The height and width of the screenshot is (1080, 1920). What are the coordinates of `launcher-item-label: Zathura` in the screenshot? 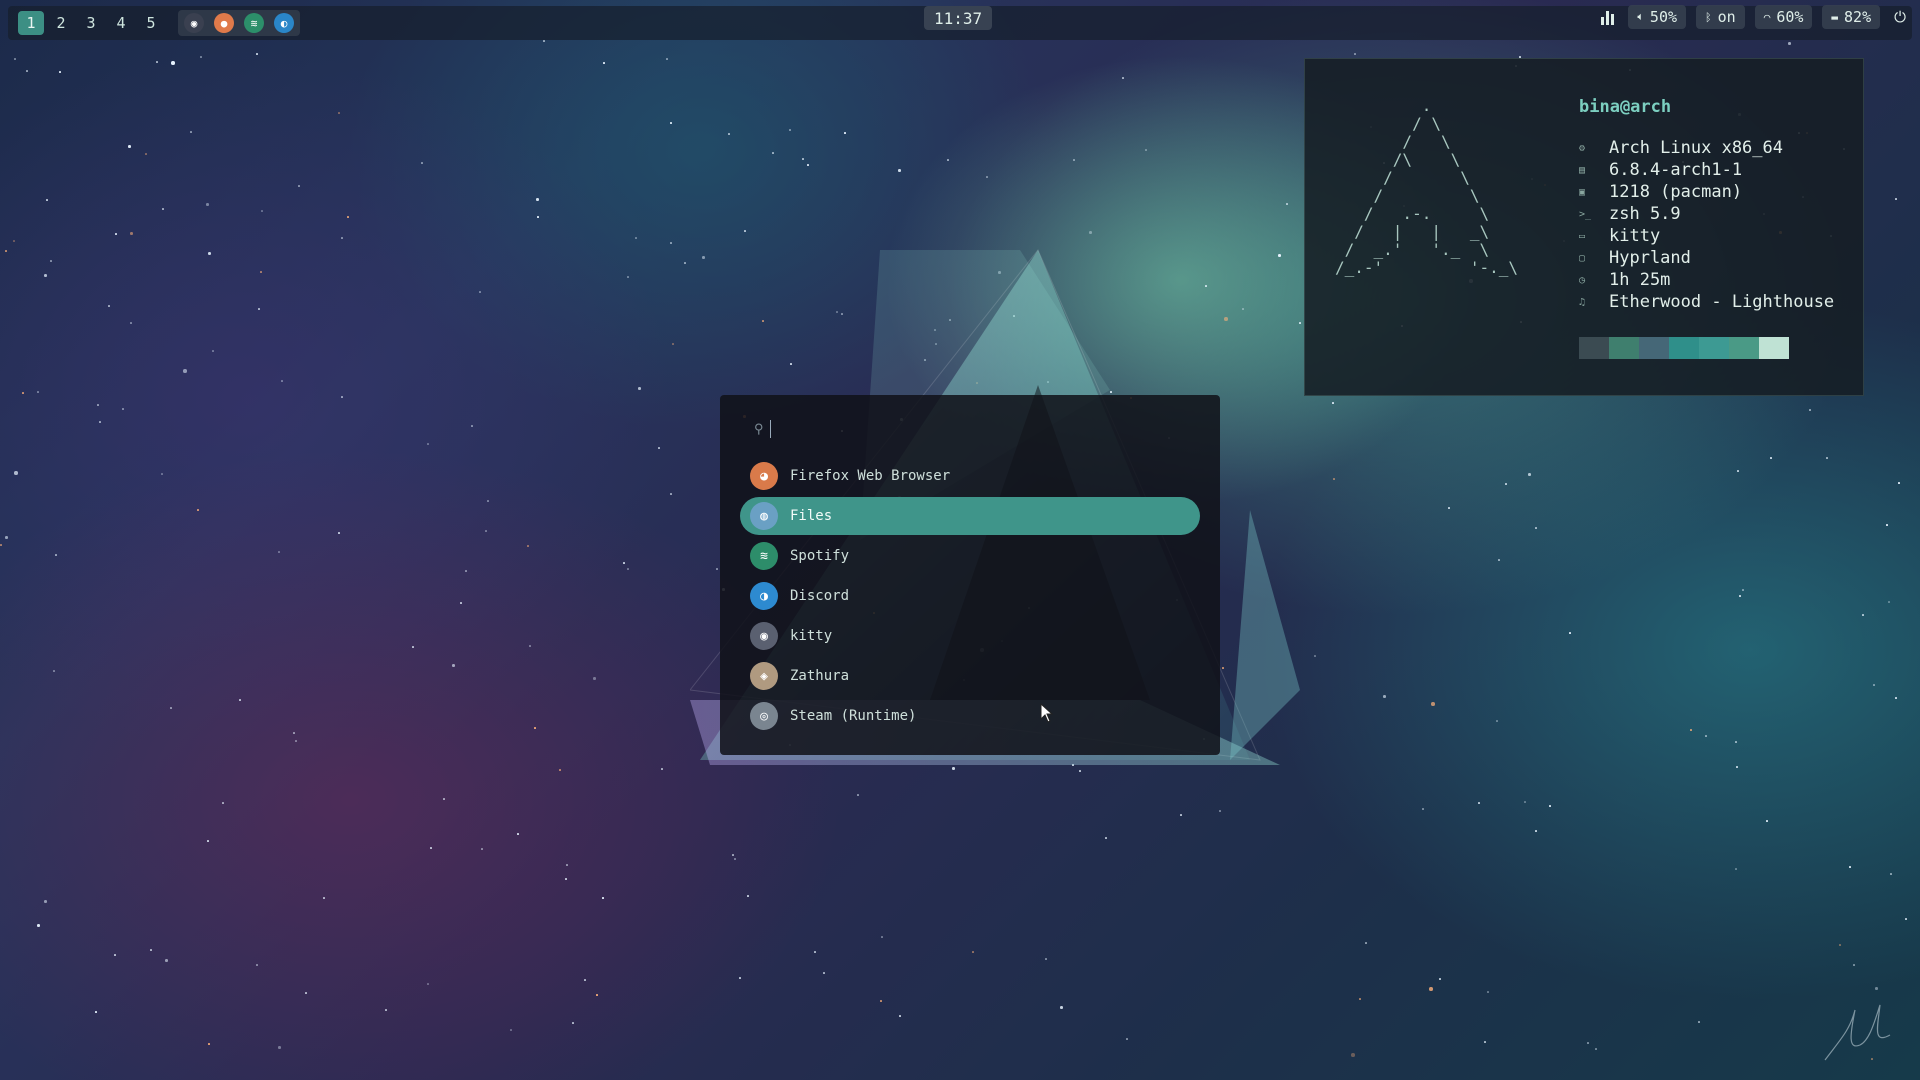 It's located at (820, 676).